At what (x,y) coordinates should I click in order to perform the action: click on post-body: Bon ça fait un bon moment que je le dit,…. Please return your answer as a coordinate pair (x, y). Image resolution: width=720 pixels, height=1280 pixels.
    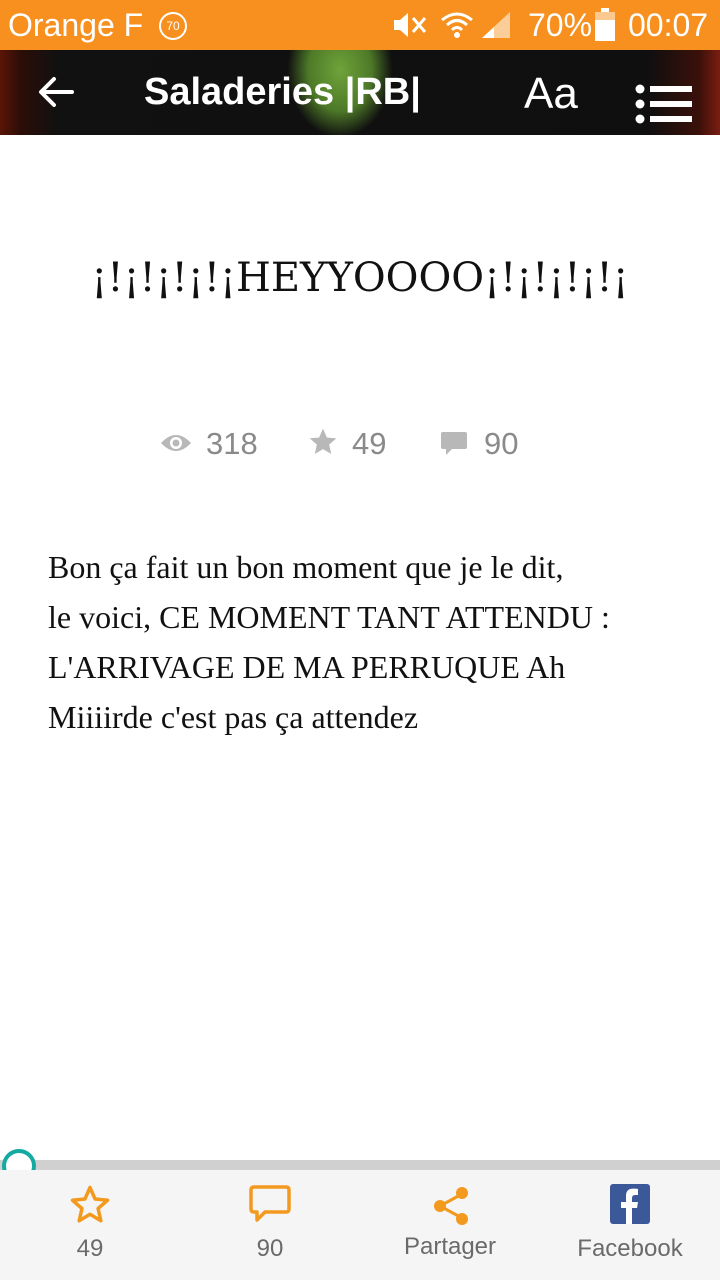
    Looking at the image, I should click on (363, 642).